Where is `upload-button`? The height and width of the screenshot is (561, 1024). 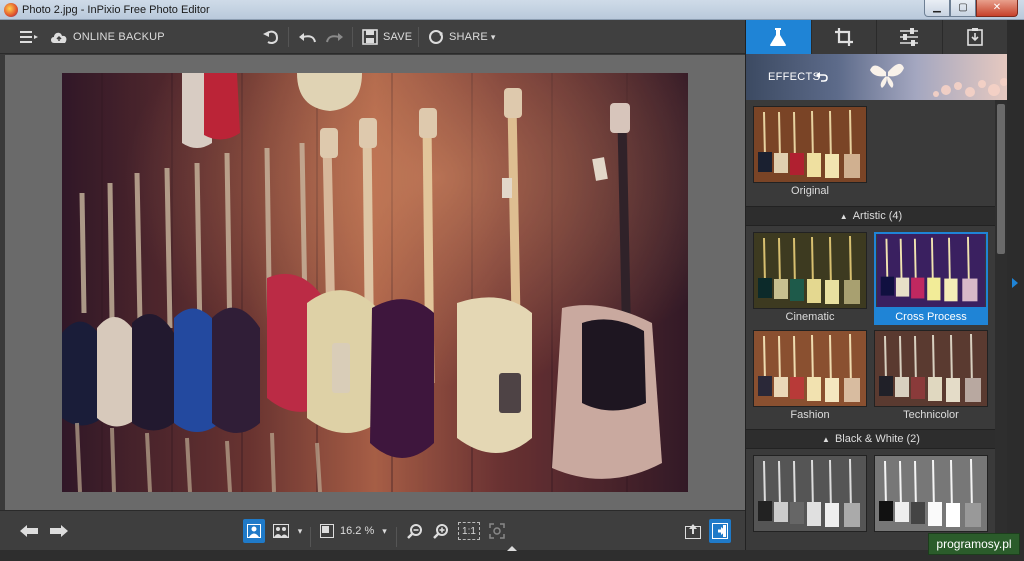 upload-button is located at coordinates (693, 531).